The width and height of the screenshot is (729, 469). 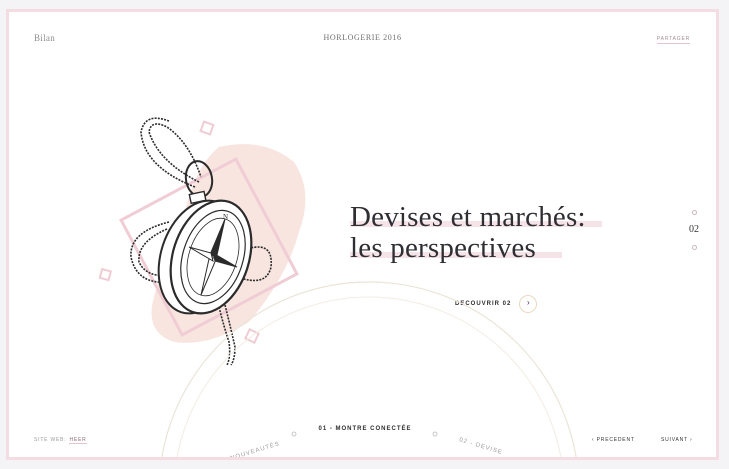 I want to click on wheel-dot-right, so click(x=435, y=434).